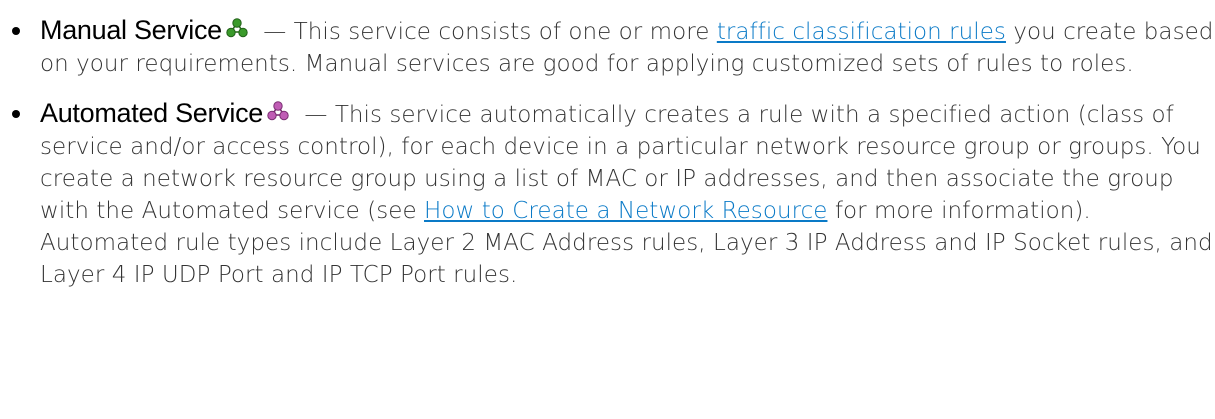  What do you see at coordinates (152, 113) in the screenshot?
I see `term-automated-service: Automated Service` at bounding box center [152, 113].